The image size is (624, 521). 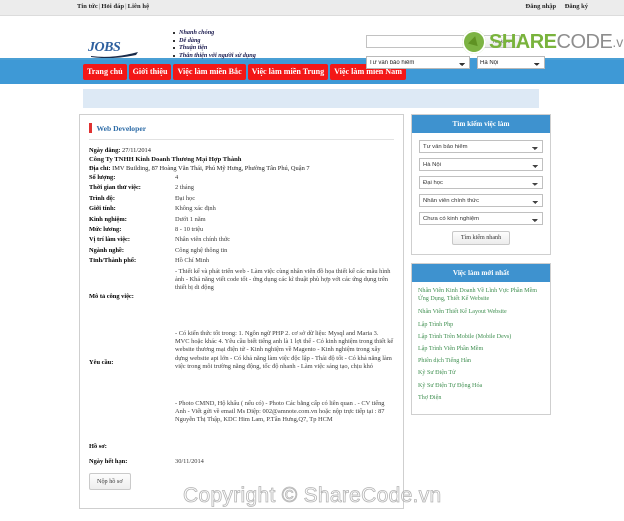 What do you see at coordinates (241, 150) in the screenshot?
I see `job-post-date-row: Ngày đăng: 27/11/2014` at bounding box center [241, 150].